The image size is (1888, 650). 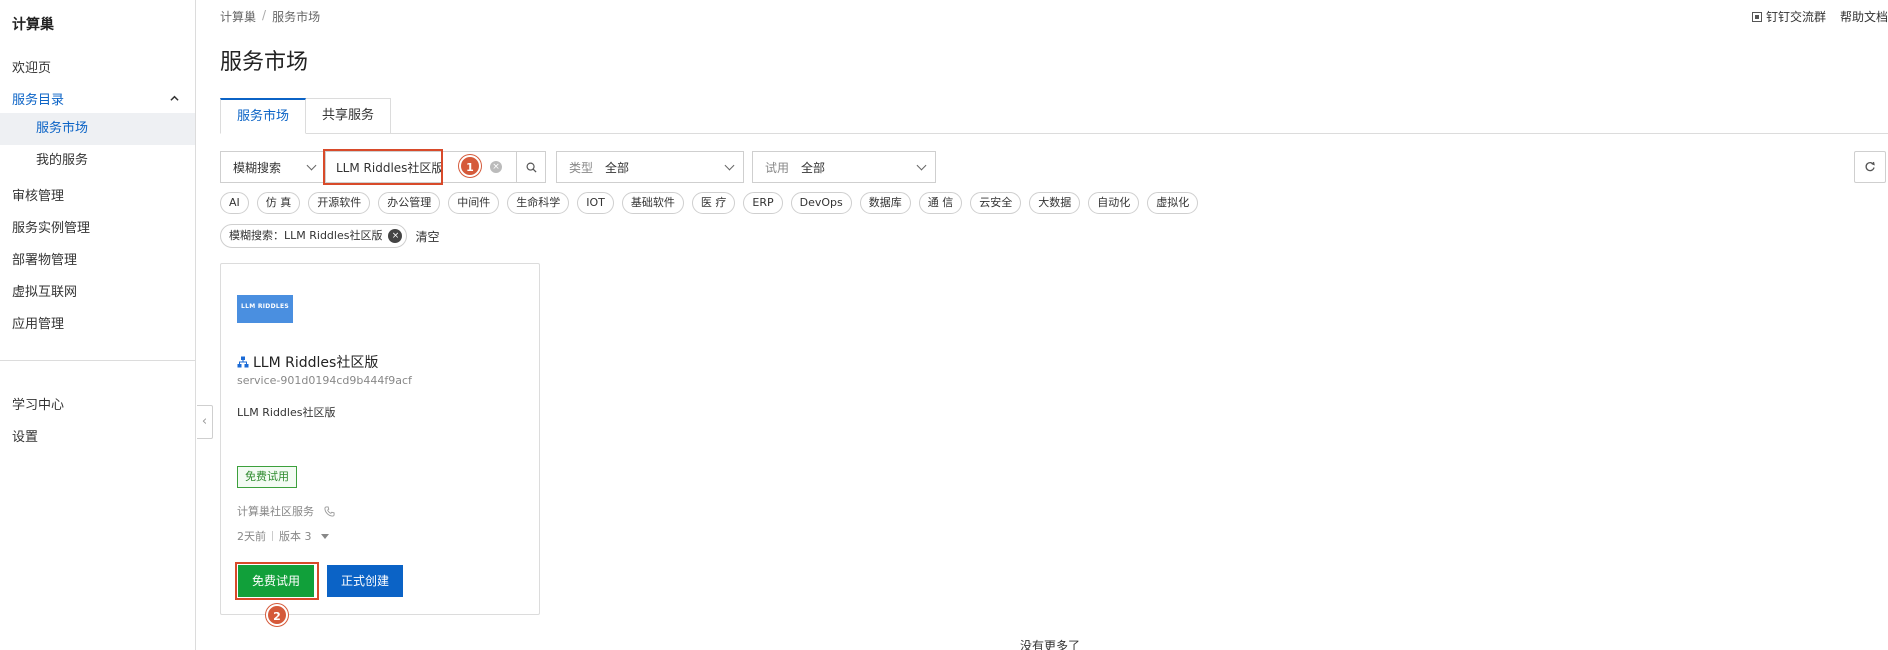 I want to click on category-chip: 通 信, so click(x=940, y=203).